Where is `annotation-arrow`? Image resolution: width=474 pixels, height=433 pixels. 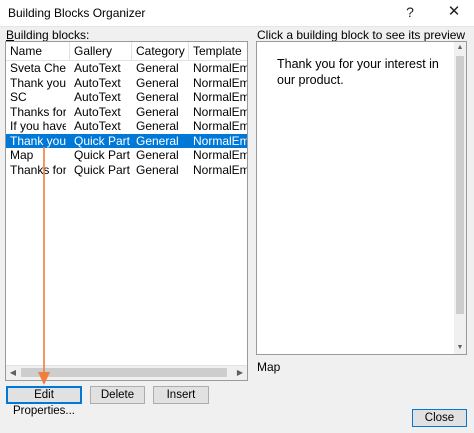 annotation-arrow is located at coordinates (44, 266).